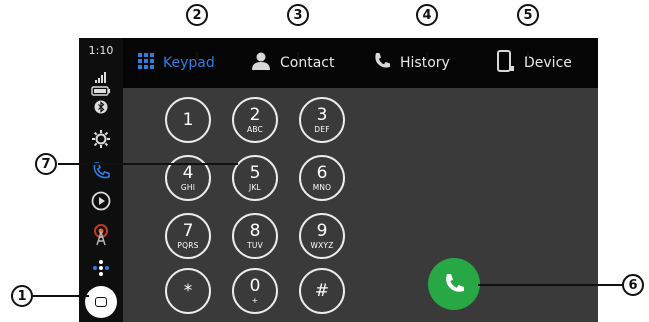 Image resolution: width=649 pixels, height=322 pixels. I want to click on keypad-key-letters: TUV, so click(255, 245).